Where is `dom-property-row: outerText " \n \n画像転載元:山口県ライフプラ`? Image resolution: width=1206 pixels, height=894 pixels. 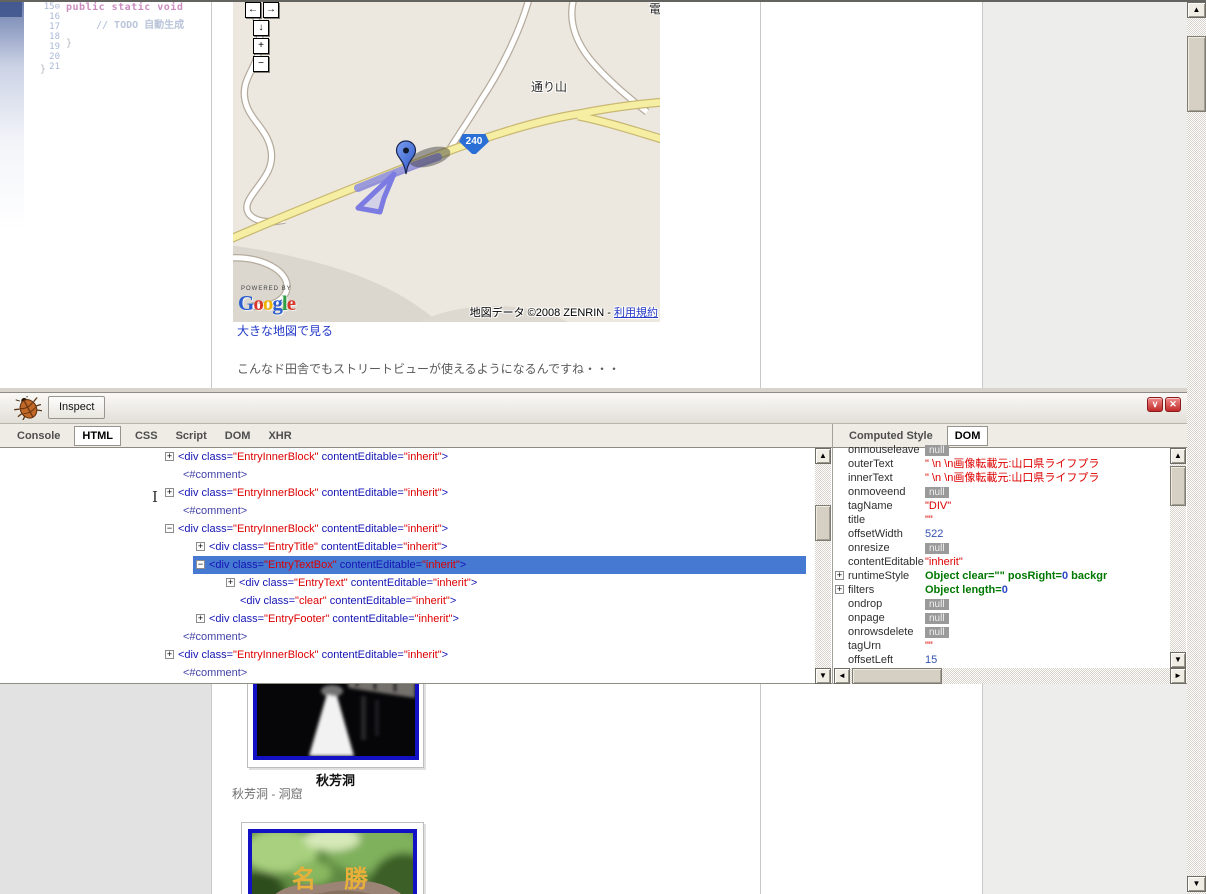
dom-property-row: outerText " \n \n画像転載元:山口県ライフプラ is located at coordinates (1002, 464).